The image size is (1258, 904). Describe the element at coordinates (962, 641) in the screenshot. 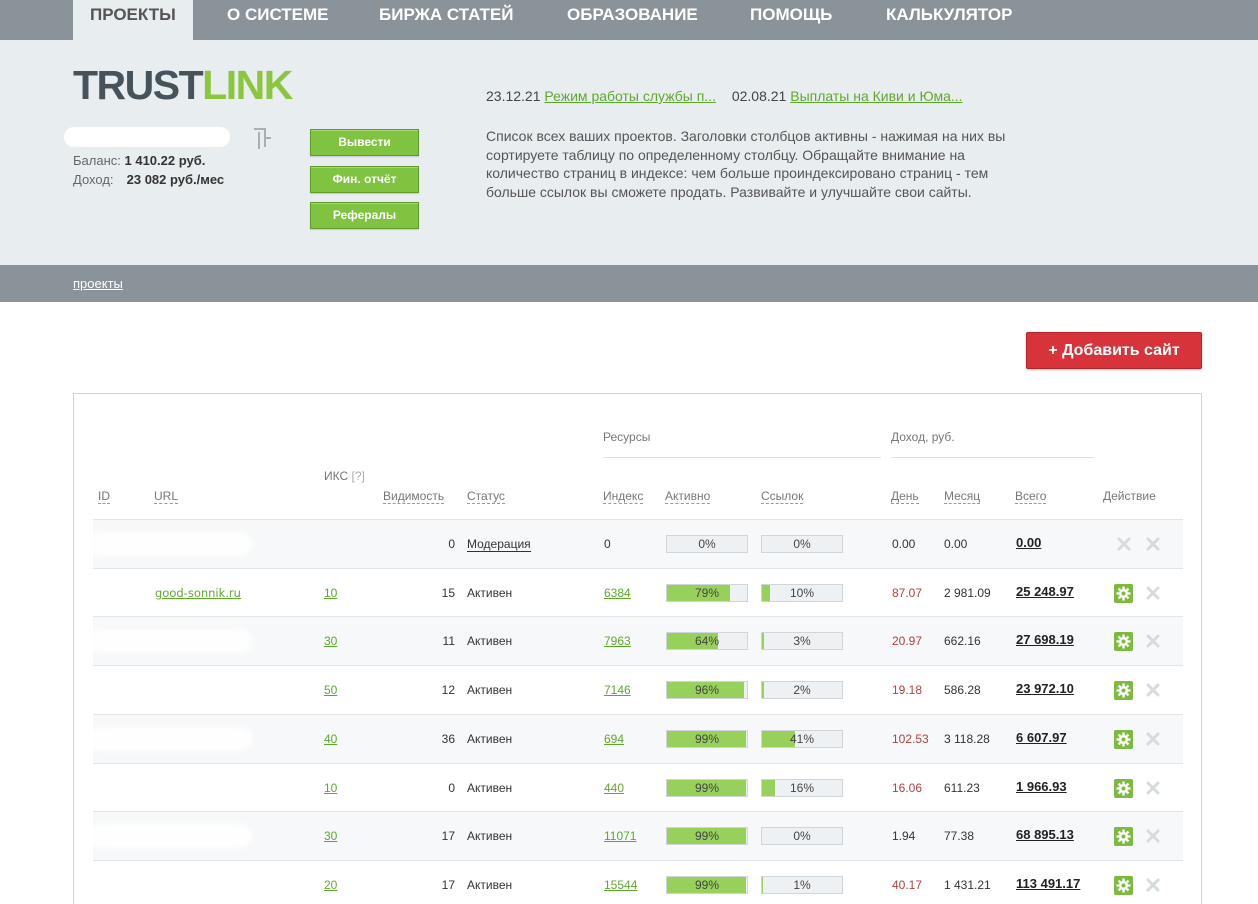

I see `income-month: 662.16` at that location.